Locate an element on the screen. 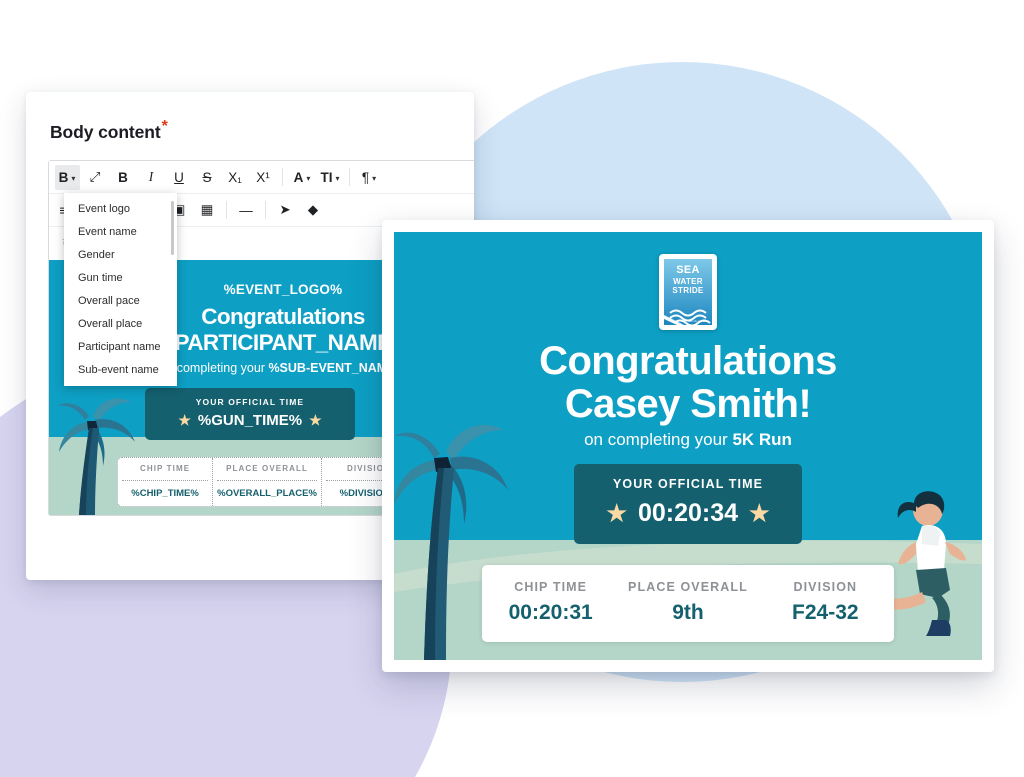 The image size is (1024, 777). underline-button: U is located at coordinates (179, 177).